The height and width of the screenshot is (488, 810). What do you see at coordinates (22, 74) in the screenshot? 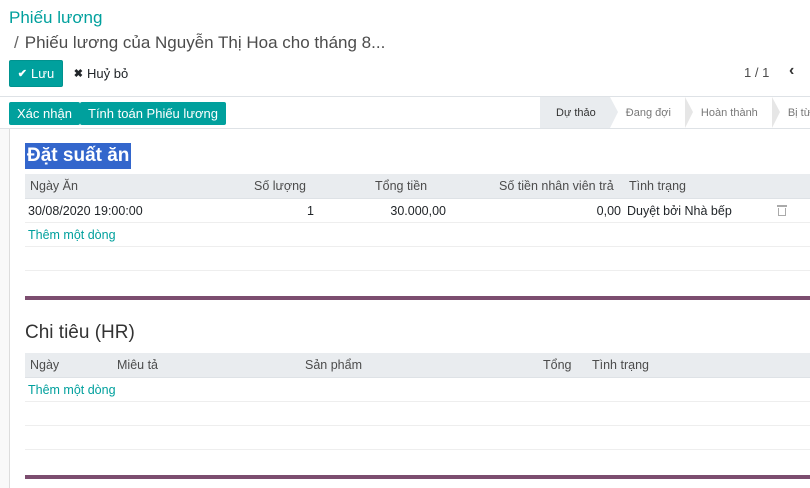
I see `check-icon: ✔` at bounding box center [22, 74].